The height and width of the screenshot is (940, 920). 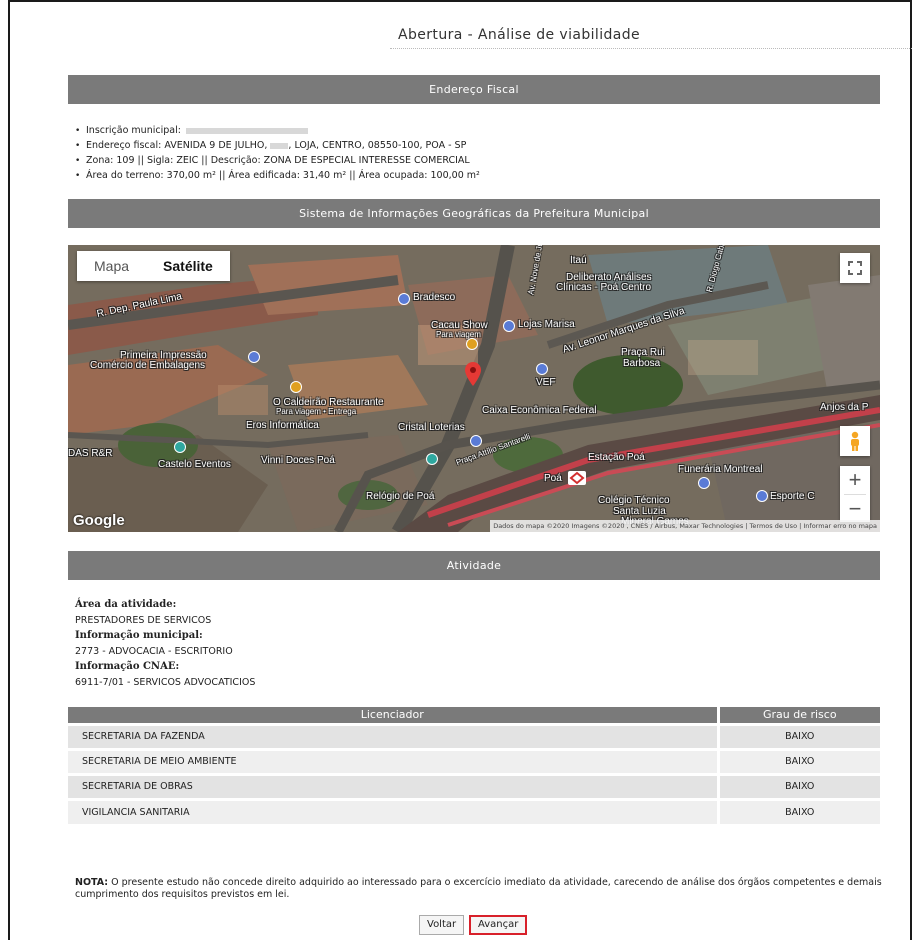 I want to click on map-label-poi: Praça Rui, so click(x=643, y=352).